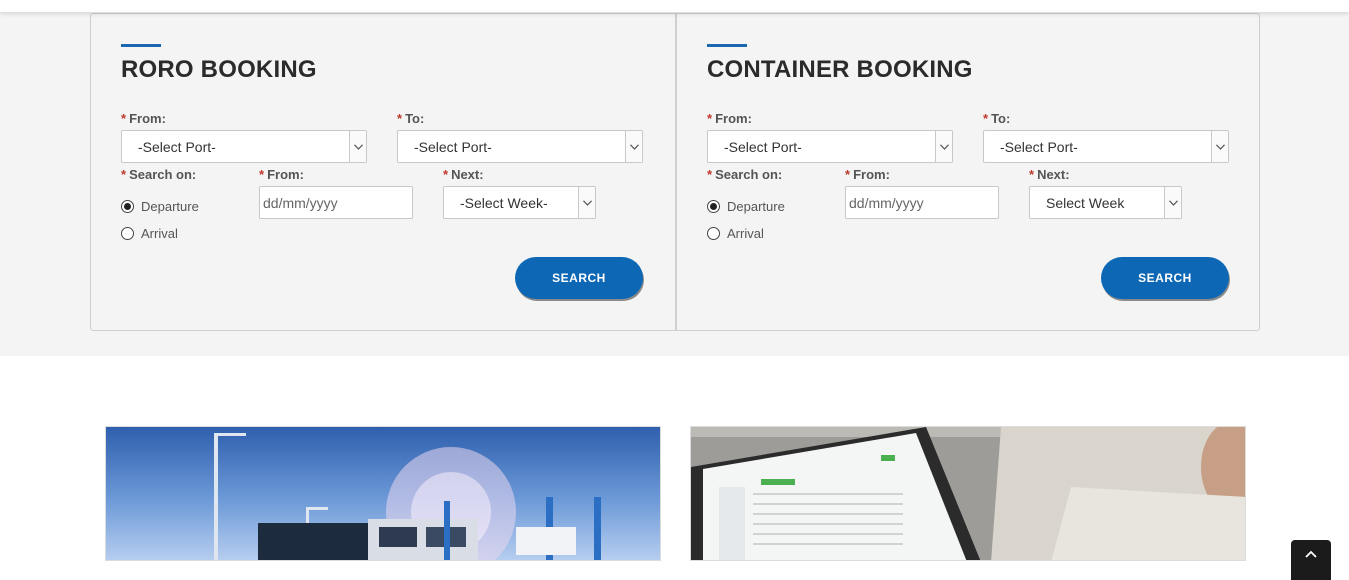 The height and width of the screenshot is (580, 1349). Describe the element at coordinates (1165, 278) in the screenshot. I see `container-search-button: SEARCH` at that location.